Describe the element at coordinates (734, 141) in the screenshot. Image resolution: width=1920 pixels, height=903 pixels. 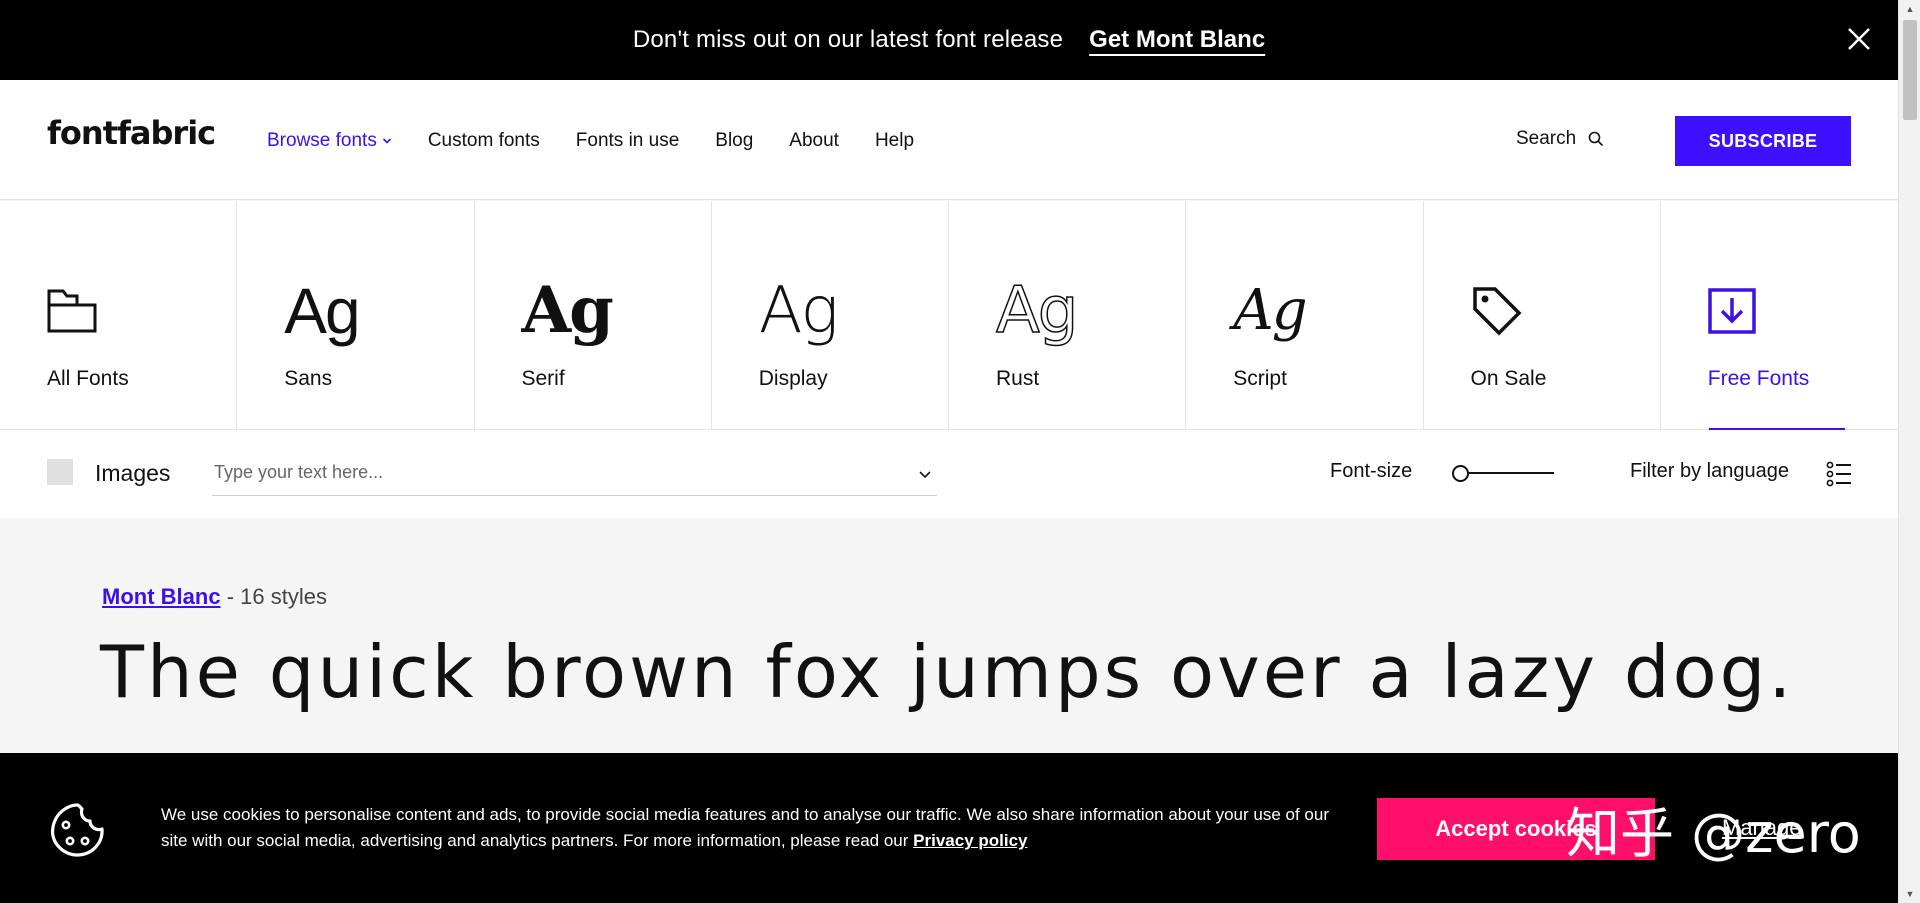
I see `nav-blog: Blog` at that location.